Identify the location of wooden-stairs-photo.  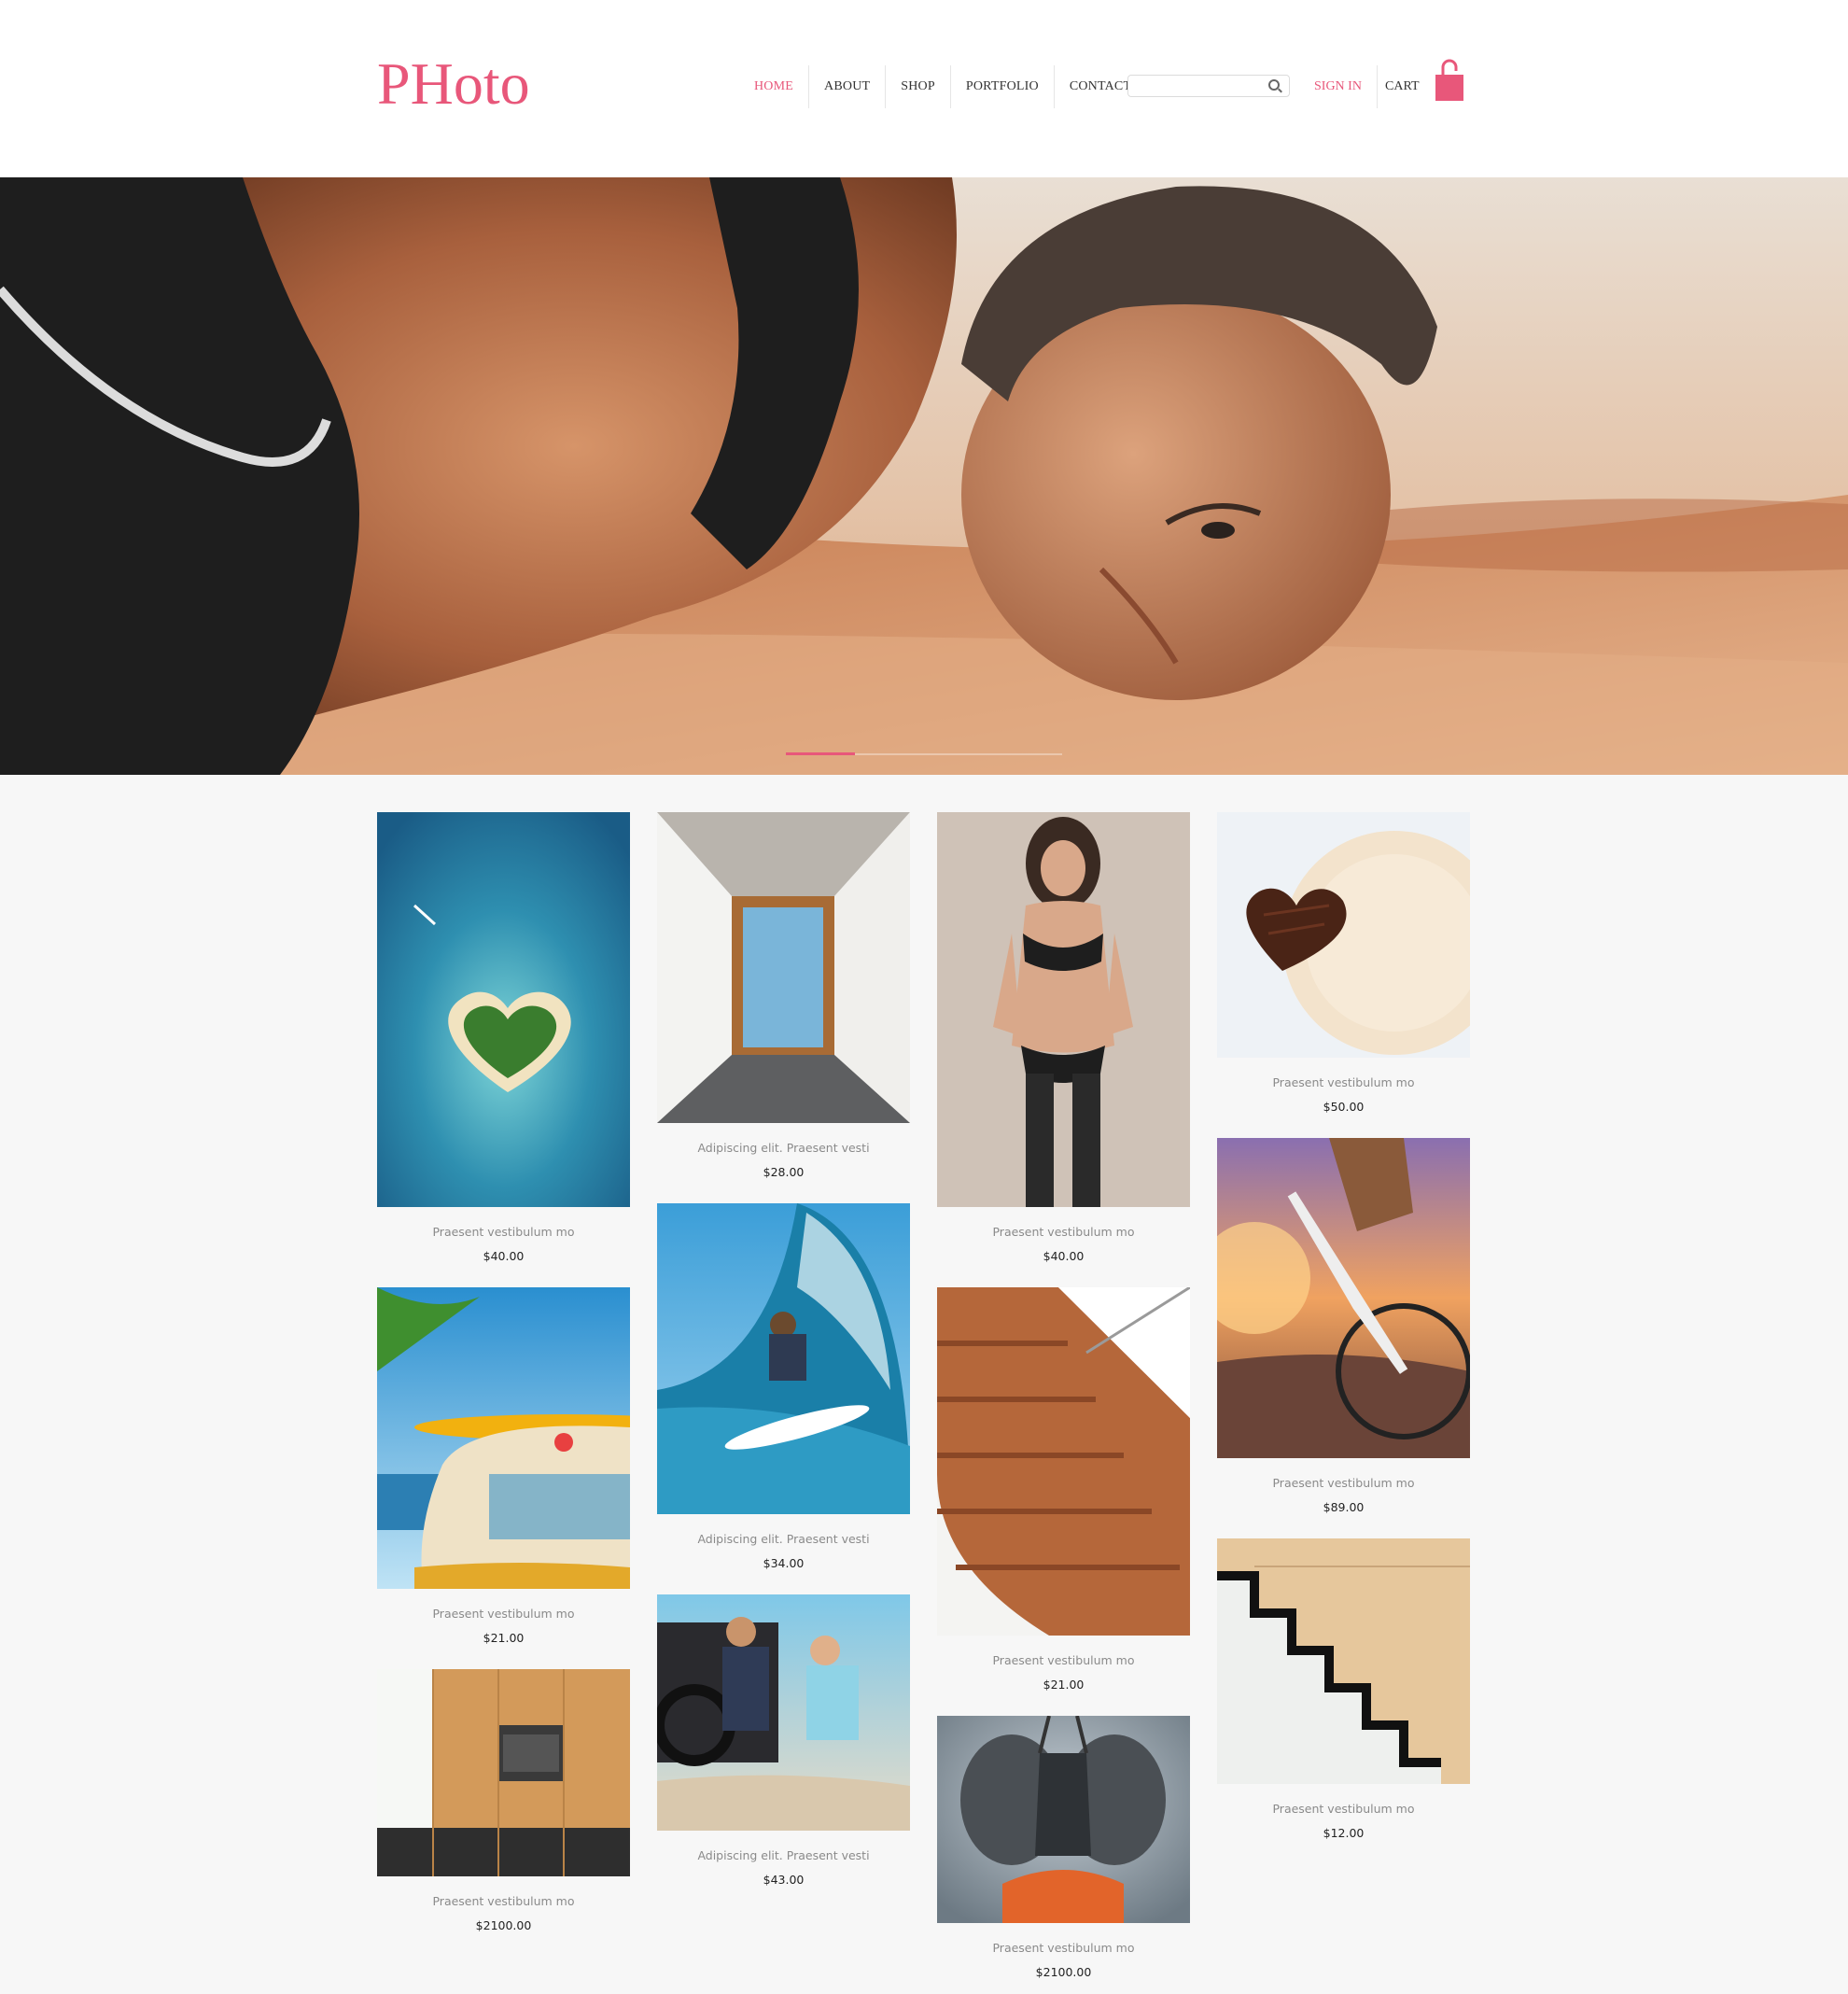
(1063, 1461).